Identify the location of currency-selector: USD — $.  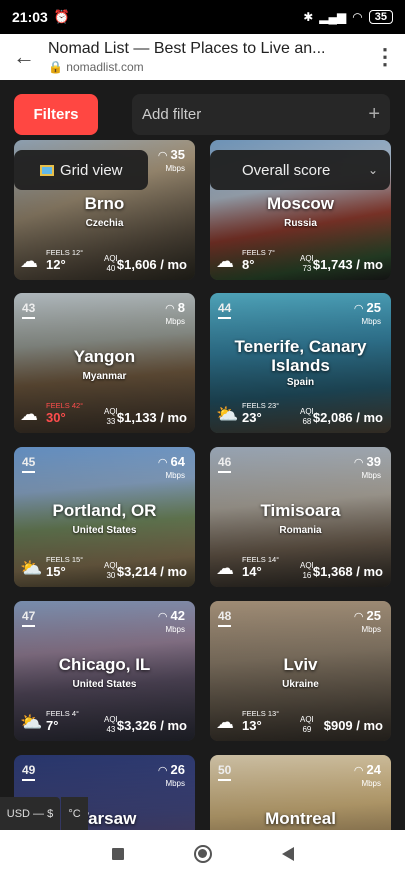
(30, 813).